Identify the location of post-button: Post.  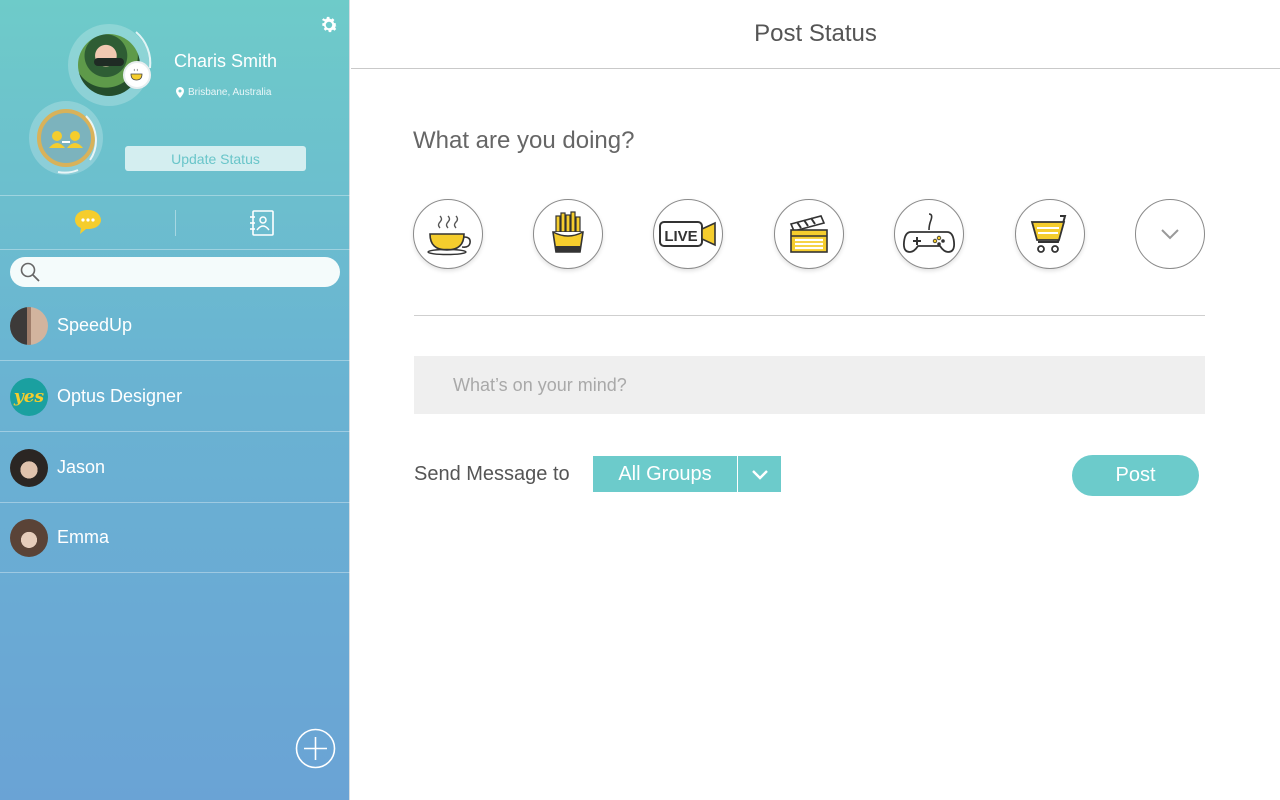
(1135, 475).